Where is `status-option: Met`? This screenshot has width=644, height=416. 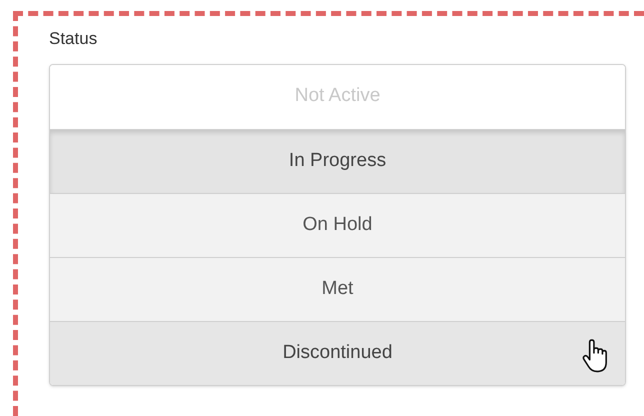 status-option: Met is located at coordinates (337, 288).